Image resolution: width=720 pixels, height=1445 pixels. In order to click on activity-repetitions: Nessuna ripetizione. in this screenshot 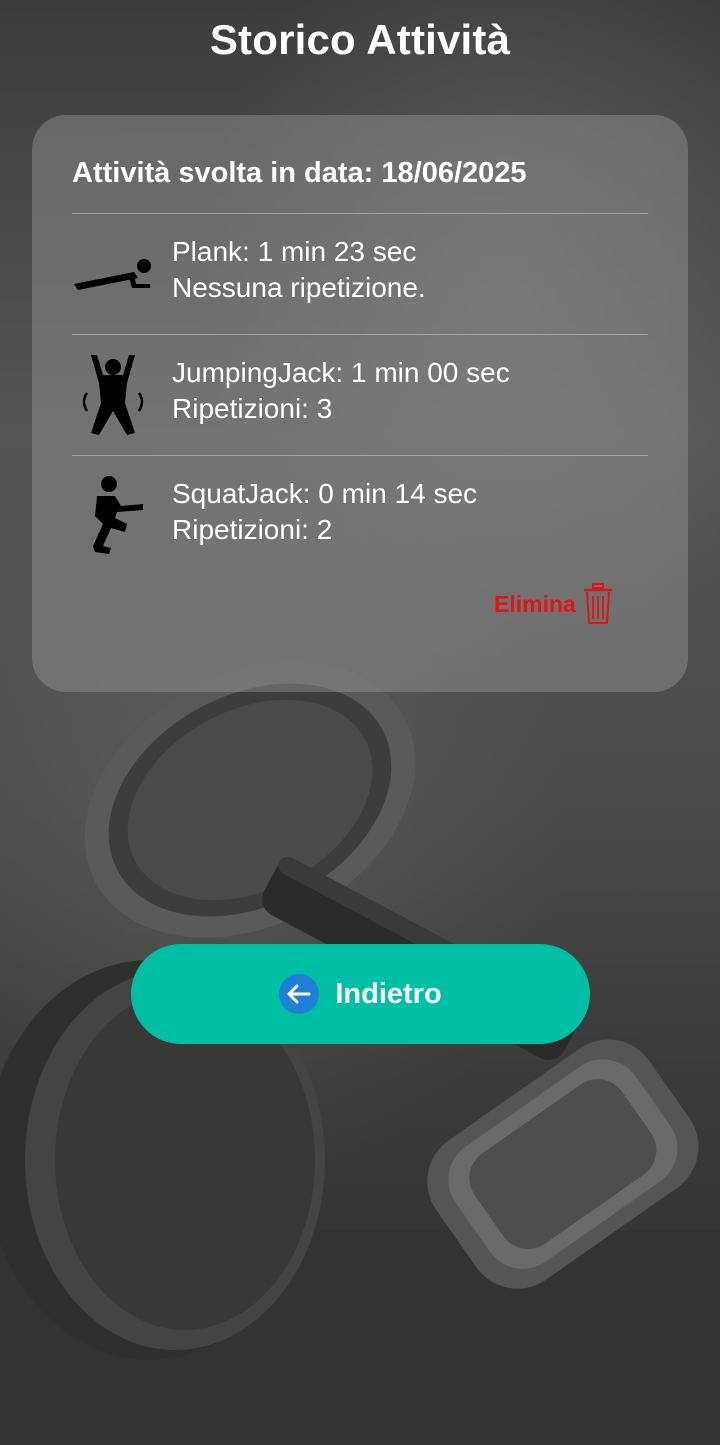, I will do `click(299, 287)`.